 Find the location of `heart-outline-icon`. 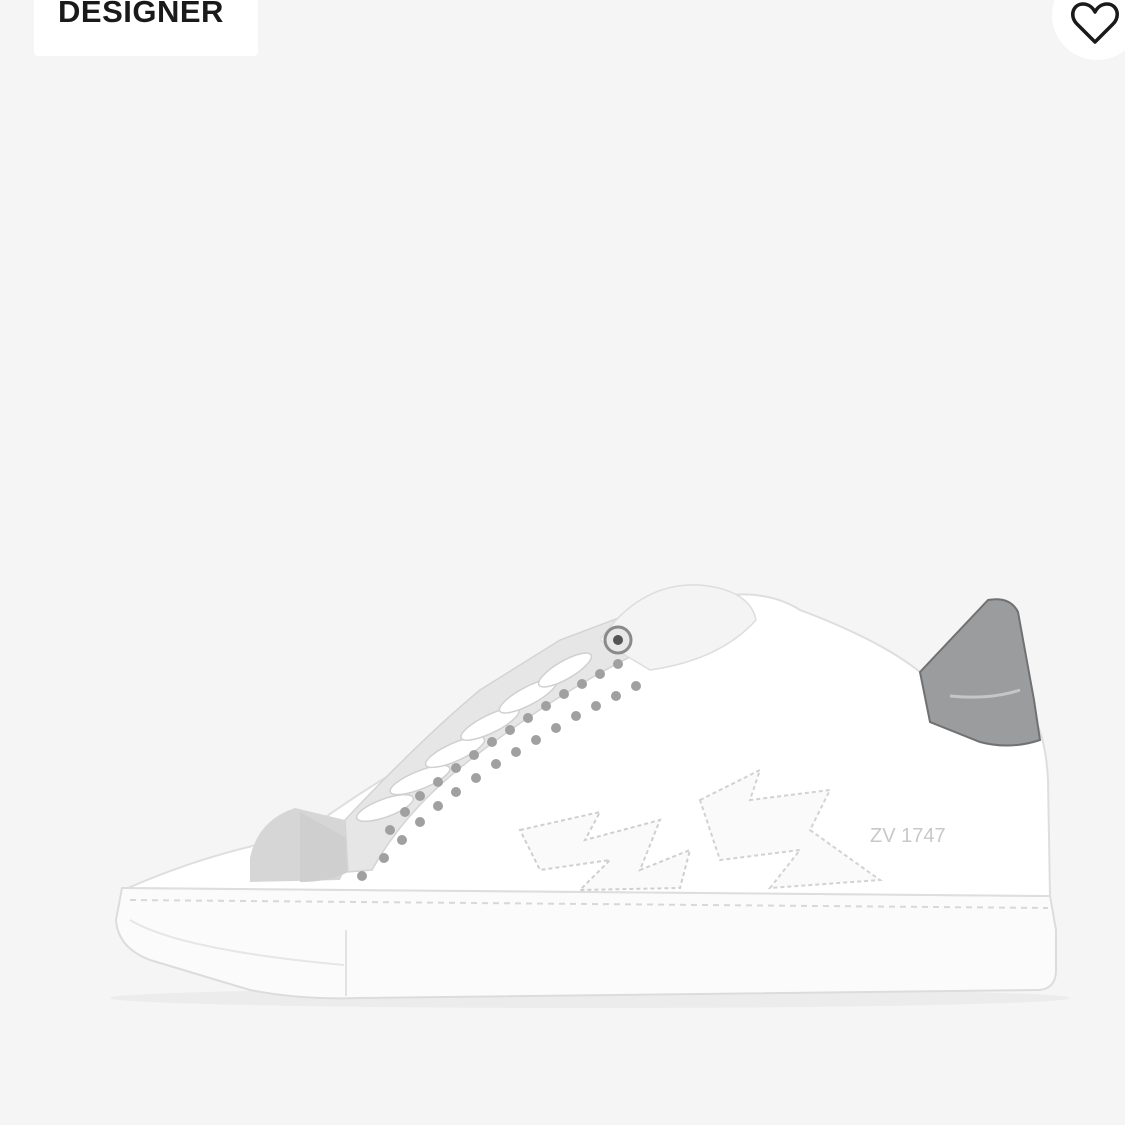

heart-outline-icon is located at coordinates (1095, 23).